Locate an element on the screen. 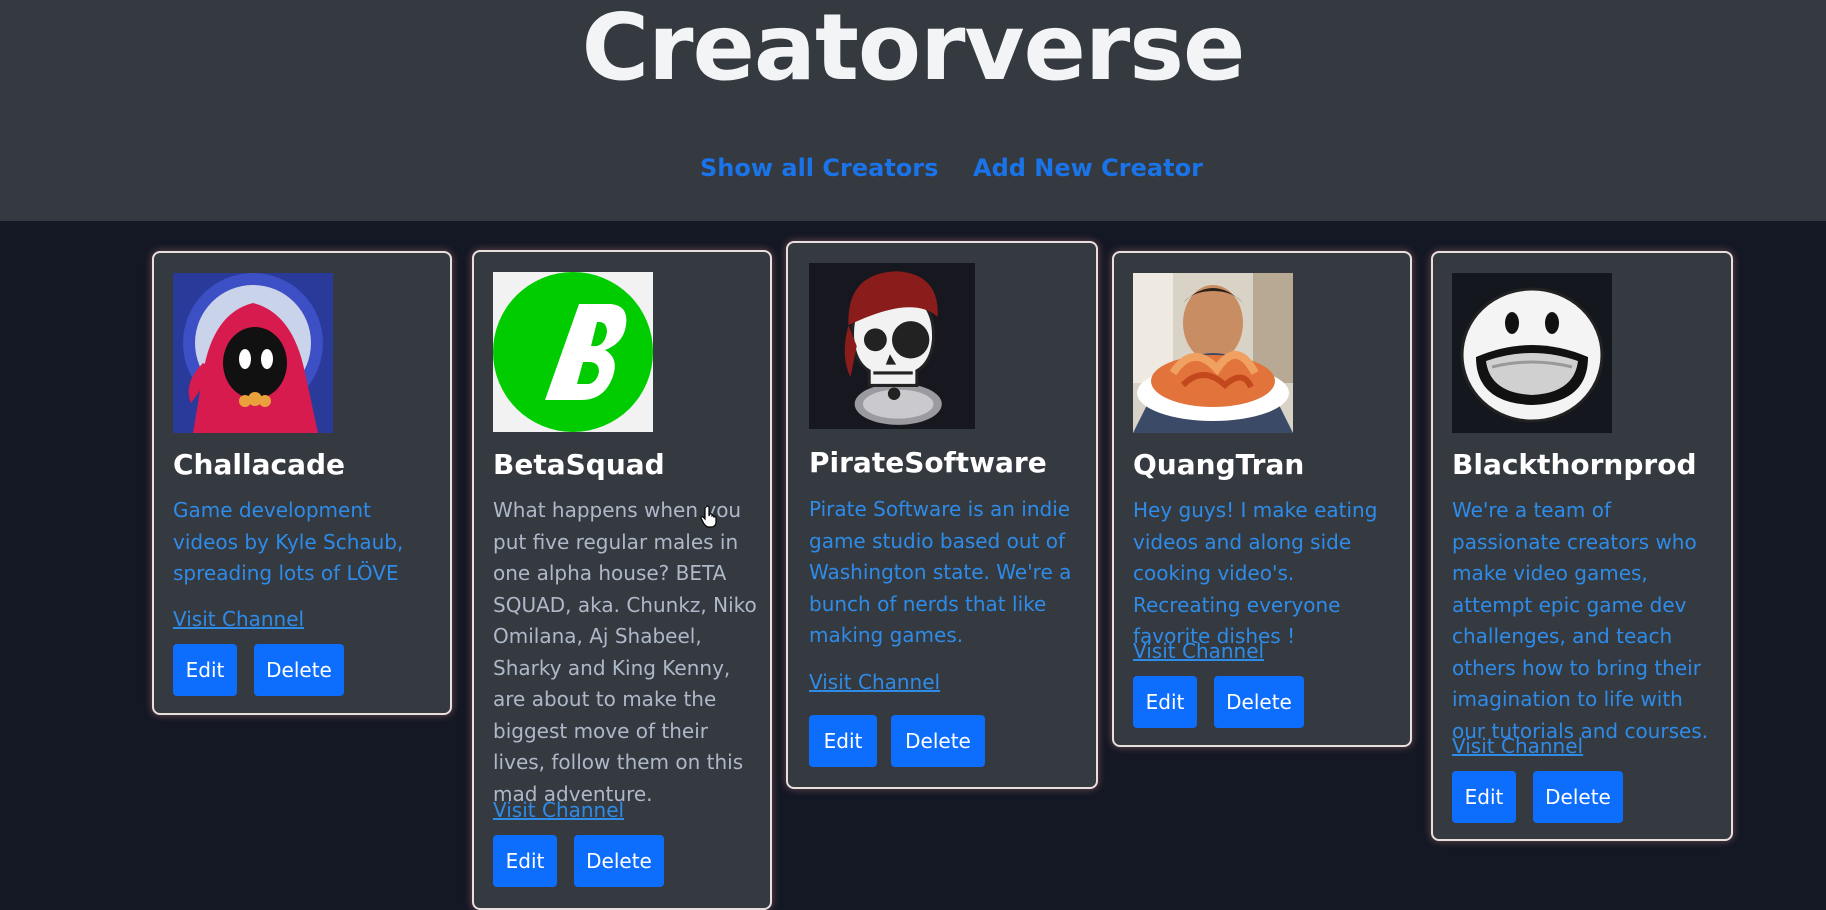 The height and width of the screenshot is (910, 1826). add-new-creator-link: Add New Creator is located at coordinates (1088, 168).